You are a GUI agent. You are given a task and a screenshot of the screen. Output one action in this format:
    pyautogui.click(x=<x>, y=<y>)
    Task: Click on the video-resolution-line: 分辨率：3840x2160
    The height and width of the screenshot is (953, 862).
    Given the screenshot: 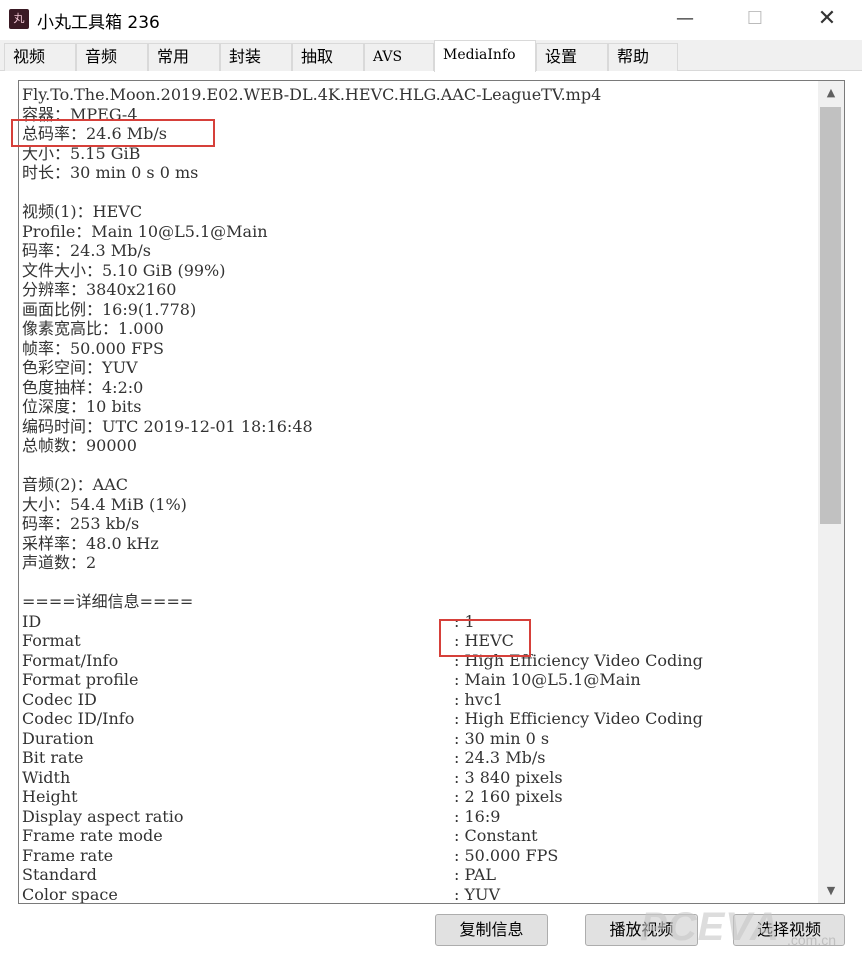 What is the action you would take?
    pyautogui.click(x=99, y=289)
    